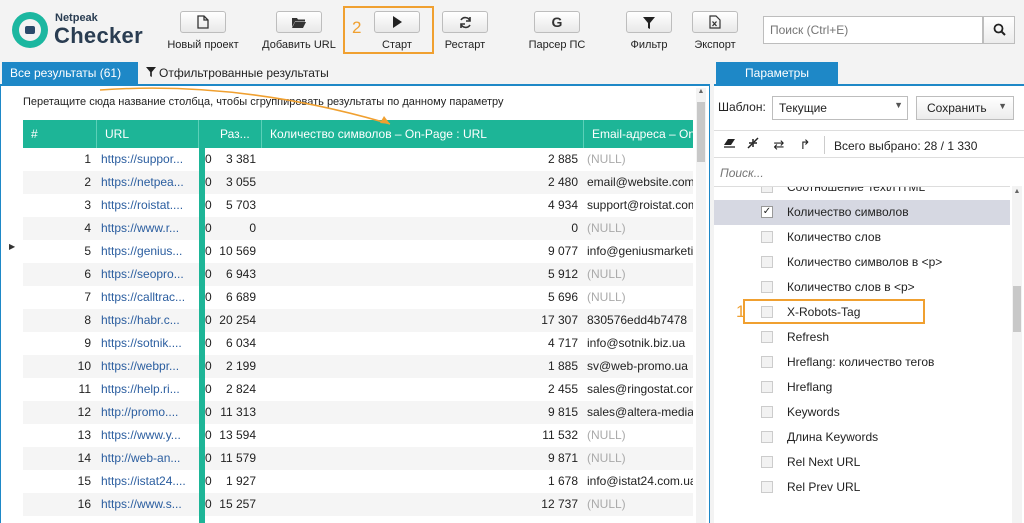  I want to click on parameter-item: Keywords, so click(862, 412).